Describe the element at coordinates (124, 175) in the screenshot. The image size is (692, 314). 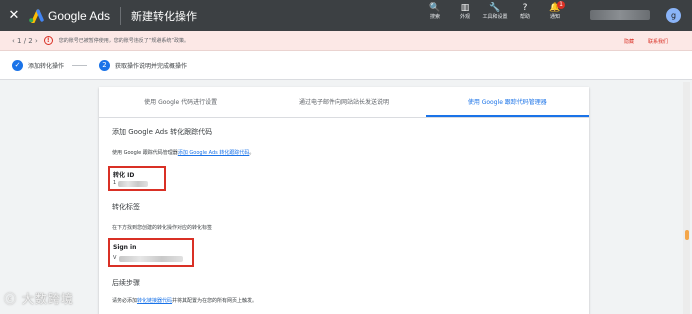
I see `conversion-id-label: 转化 ID` at that location.